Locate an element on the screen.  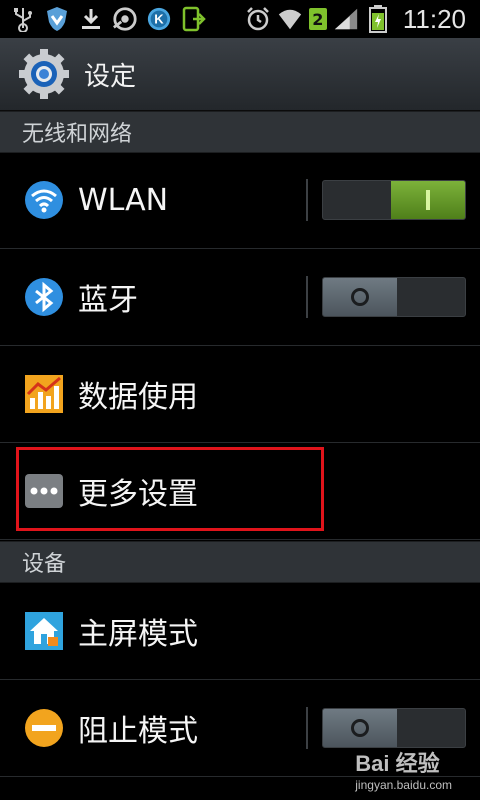
install-icon is located at coordinates (193, 19).